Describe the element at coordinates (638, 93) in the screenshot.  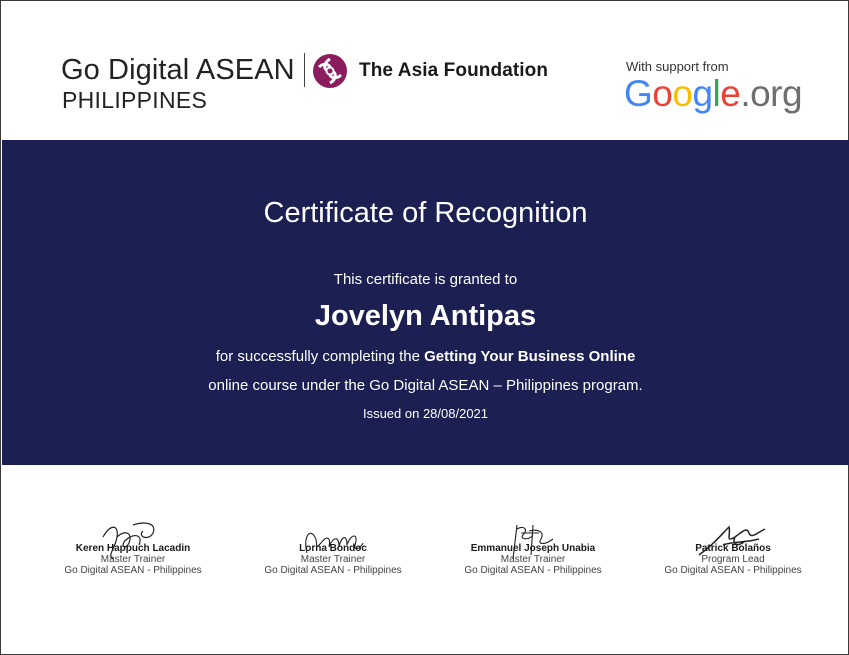
I see `google-logo-G: G` at that location.